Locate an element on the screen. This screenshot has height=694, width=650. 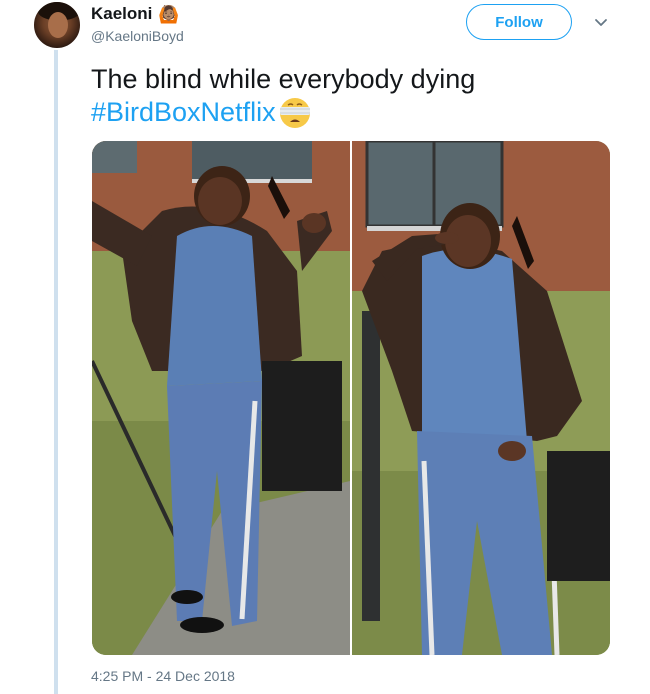
chevron-down-icon is located at coordinates (601, 23).